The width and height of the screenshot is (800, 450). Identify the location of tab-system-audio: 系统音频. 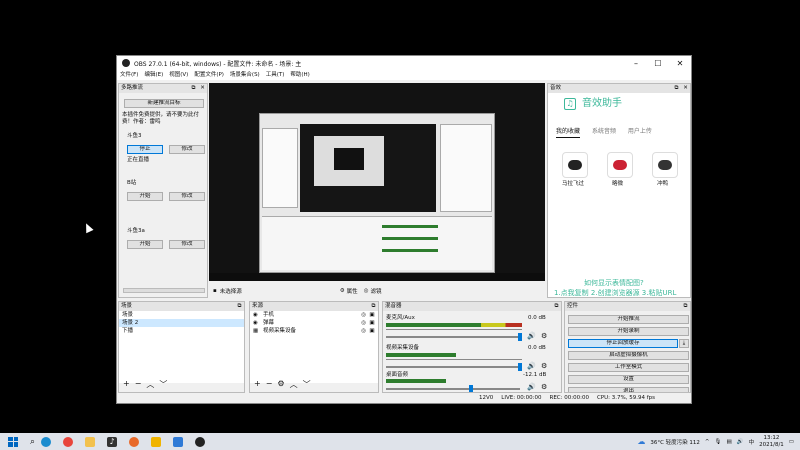
(604, 131).